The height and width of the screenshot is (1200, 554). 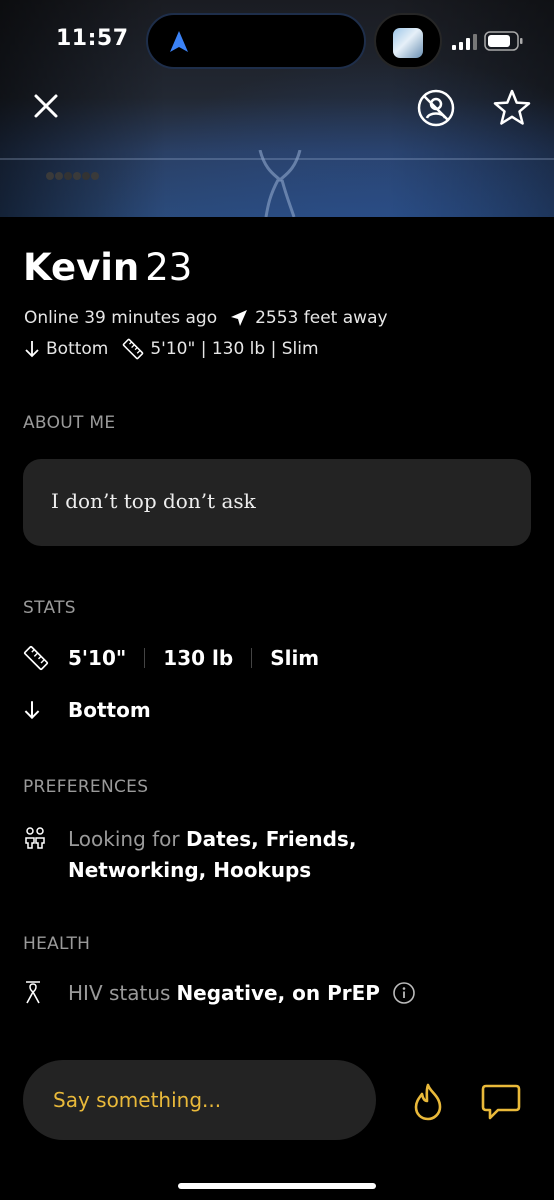 I want to click on tap-button, so click(x=428, y=1102).